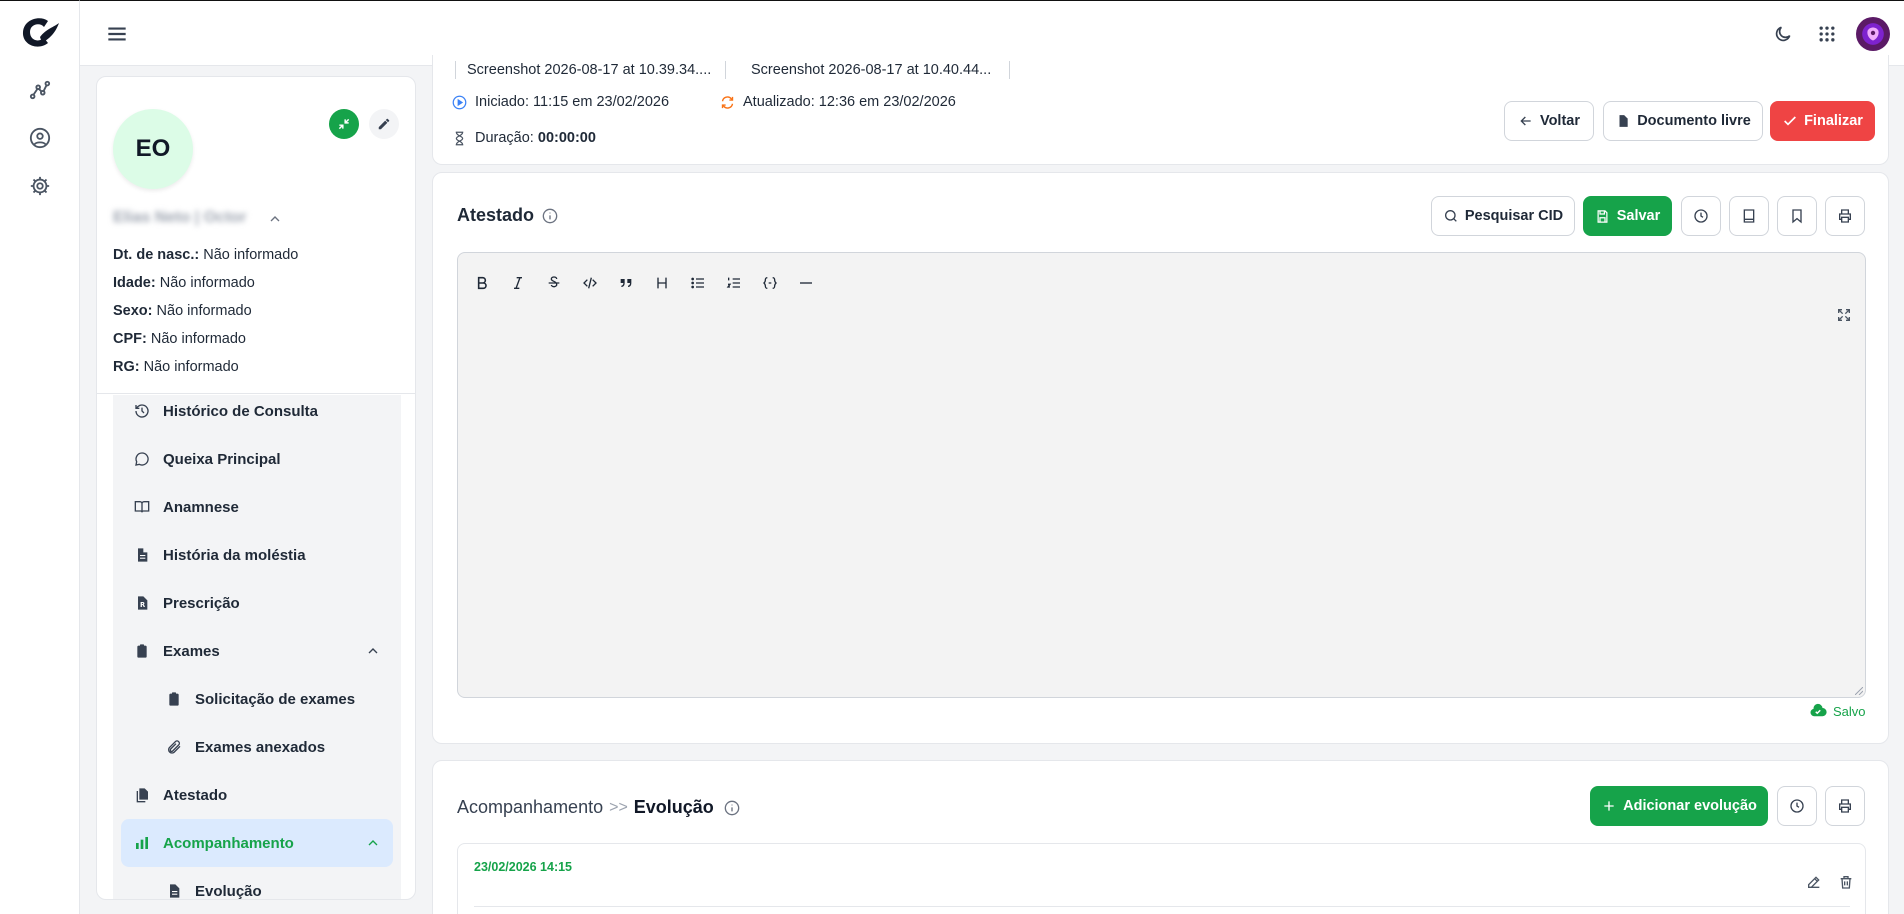 This screenshot has width=1904, height=914. Describe the element at coordinates (518, 283) in the screenshot. I see `italic-icon` at that location.